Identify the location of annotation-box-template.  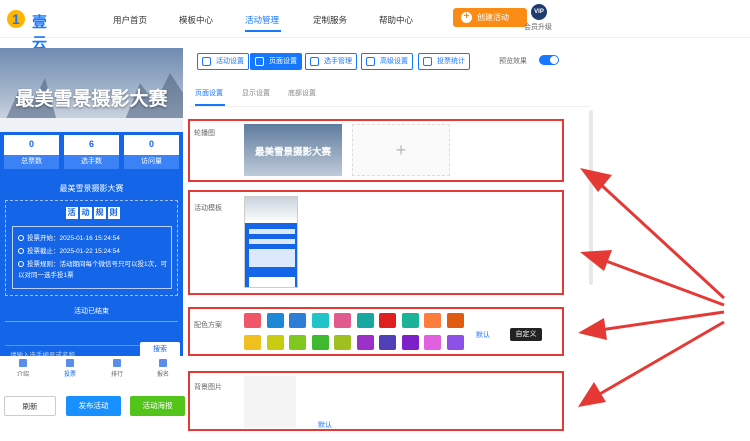
(376, 242).